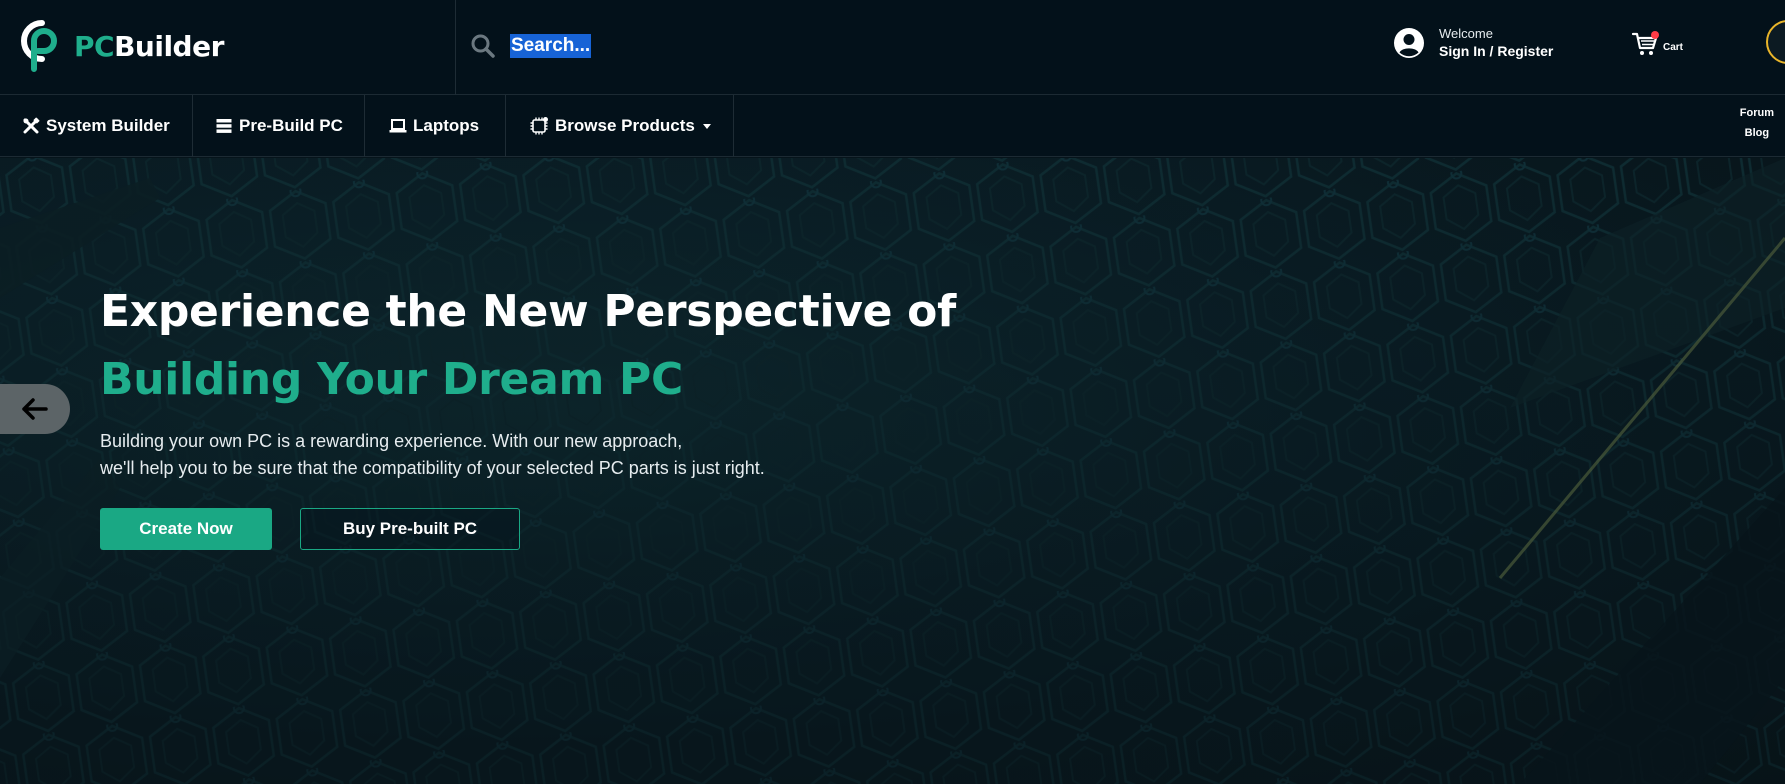  I want to click on server-icon, so click(224, 126).